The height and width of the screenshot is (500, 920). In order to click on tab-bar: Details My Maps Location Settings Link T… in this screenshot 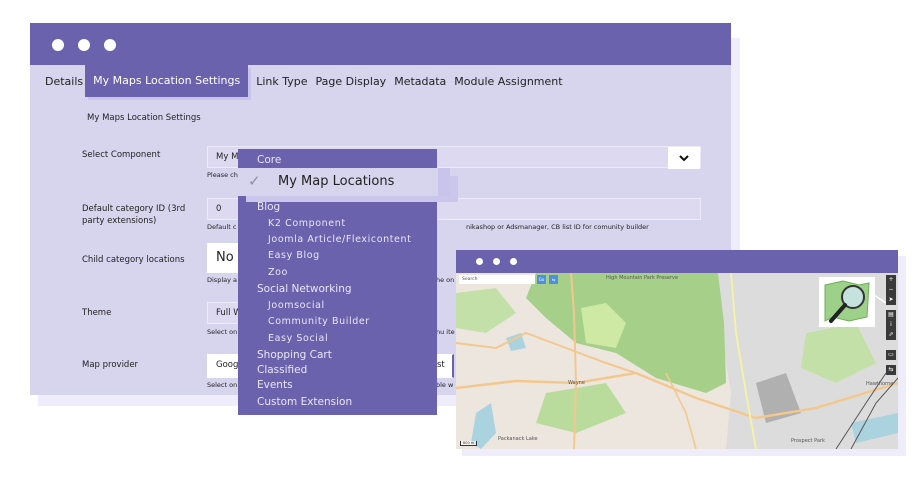, I will do `click(298, 81)`.